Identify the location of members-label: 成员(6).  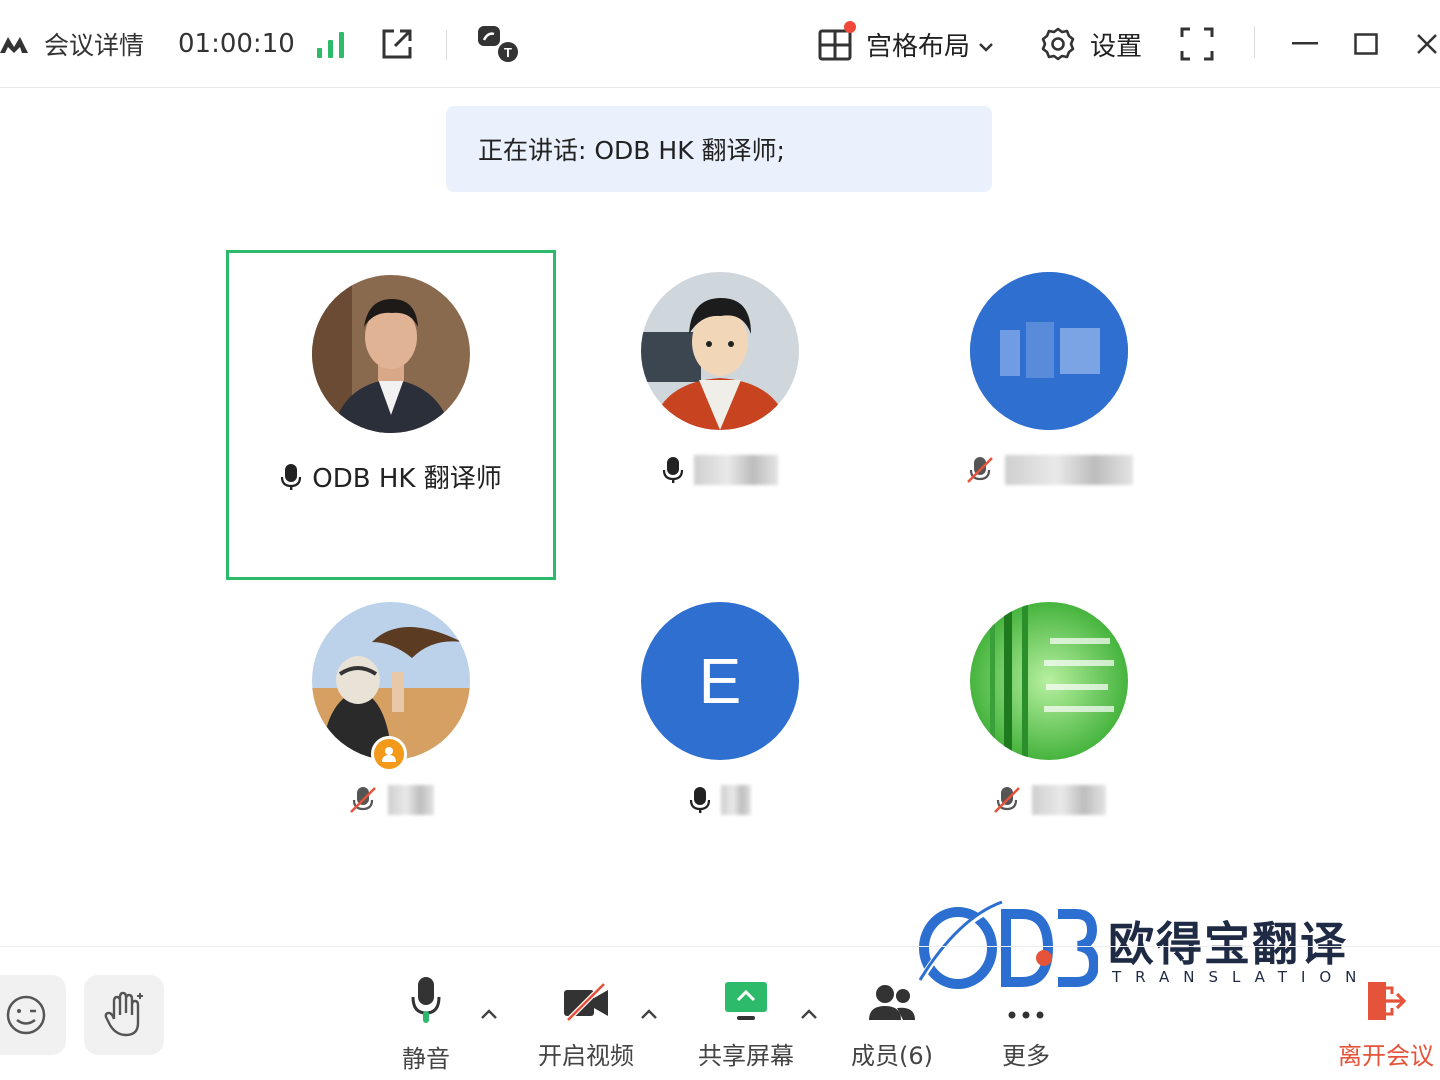
(892, 1056).